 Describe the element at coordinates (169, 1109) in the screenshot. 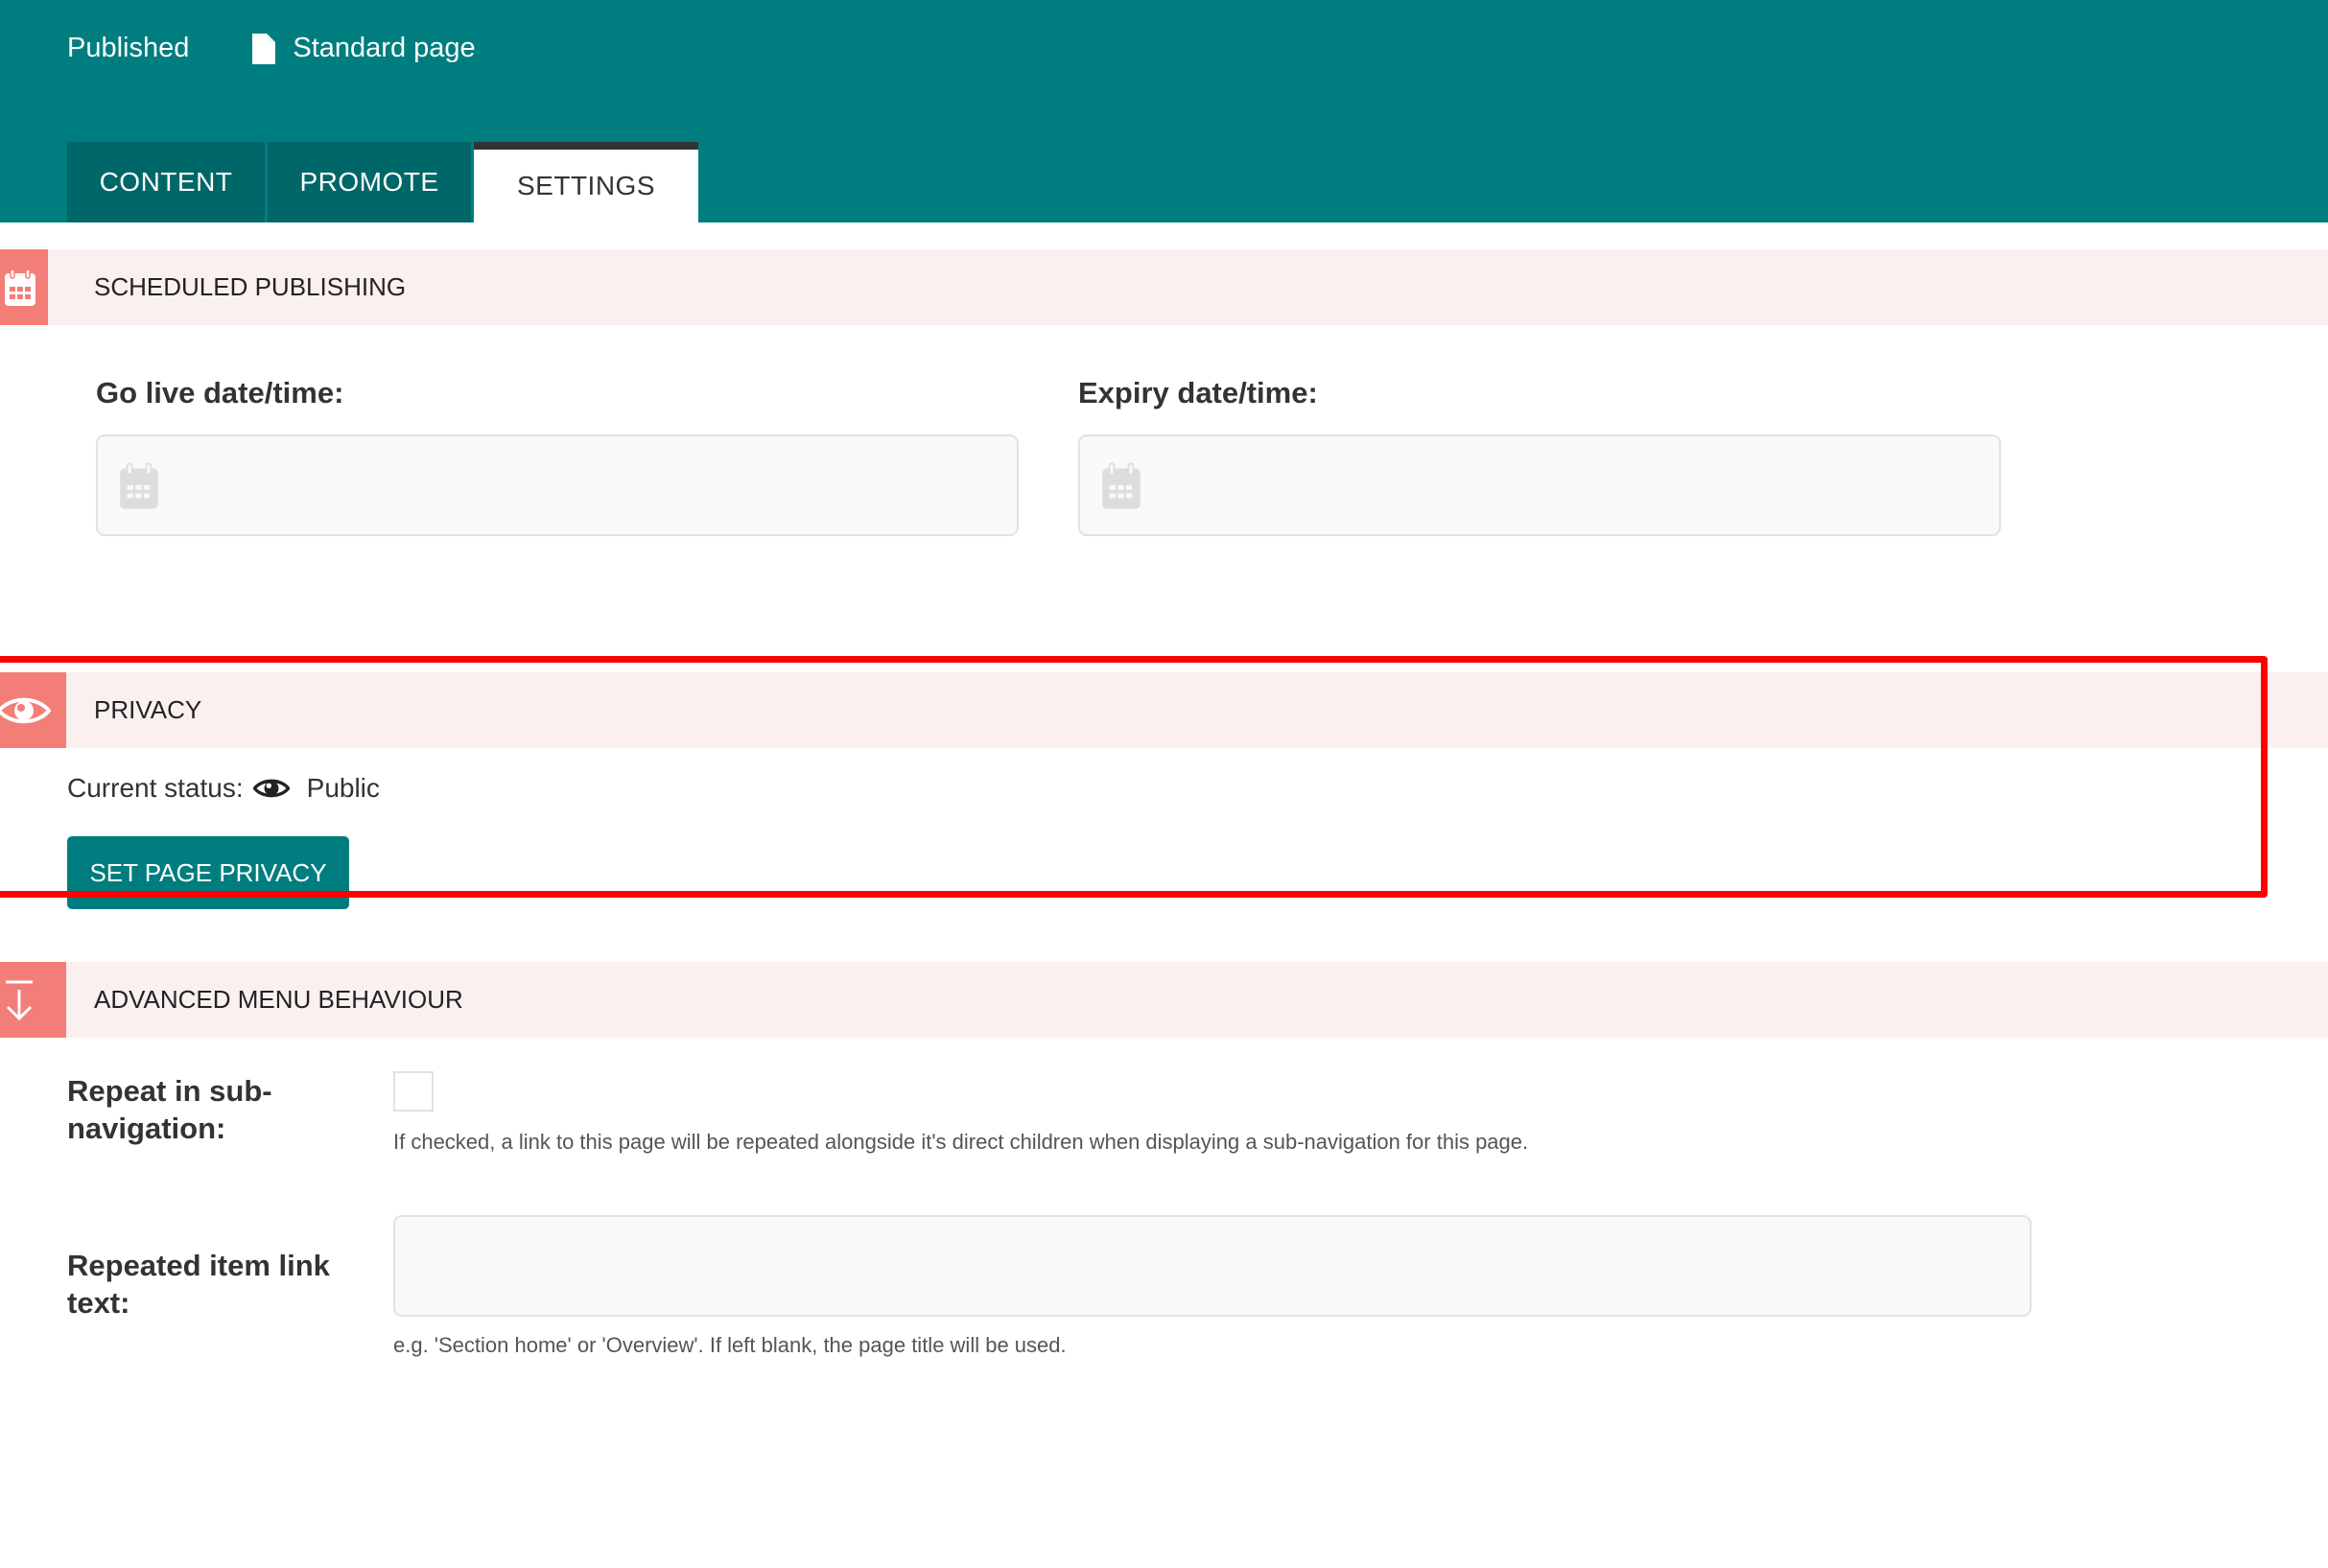

I see `repeat-subnav-label: Repeat in sub-navigation:` at that location.